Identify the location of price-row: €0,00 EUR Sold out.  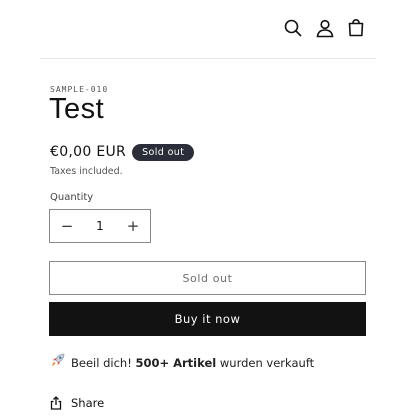
(122, 152).